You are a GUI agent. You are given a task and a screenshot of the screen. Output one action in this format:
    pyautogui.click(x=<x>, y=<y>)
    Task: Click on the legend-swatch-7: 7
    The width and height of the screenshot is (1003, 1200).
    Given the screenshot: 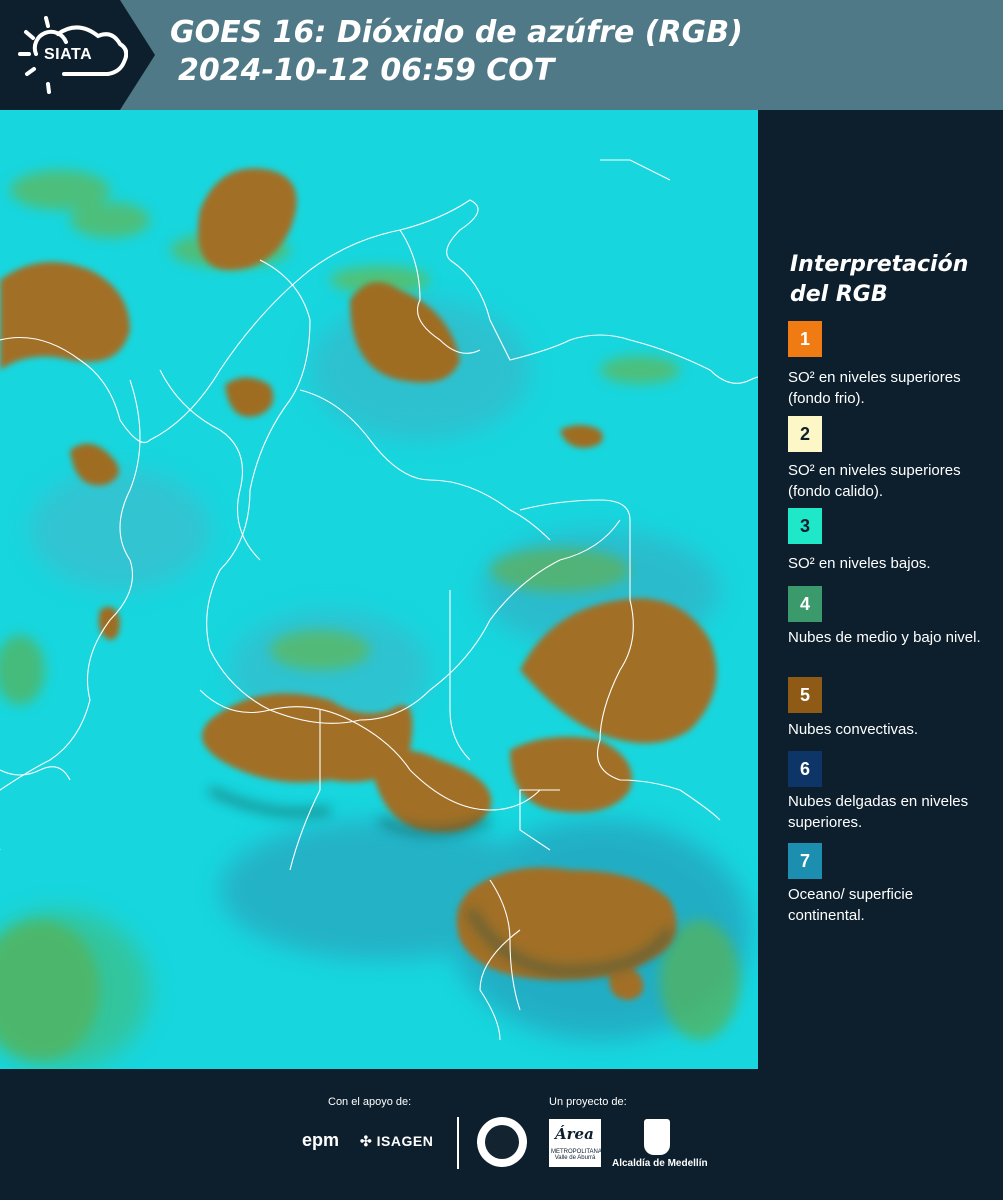 What is the action you would take?
    pyautogui.click(x=805, y=861)
    